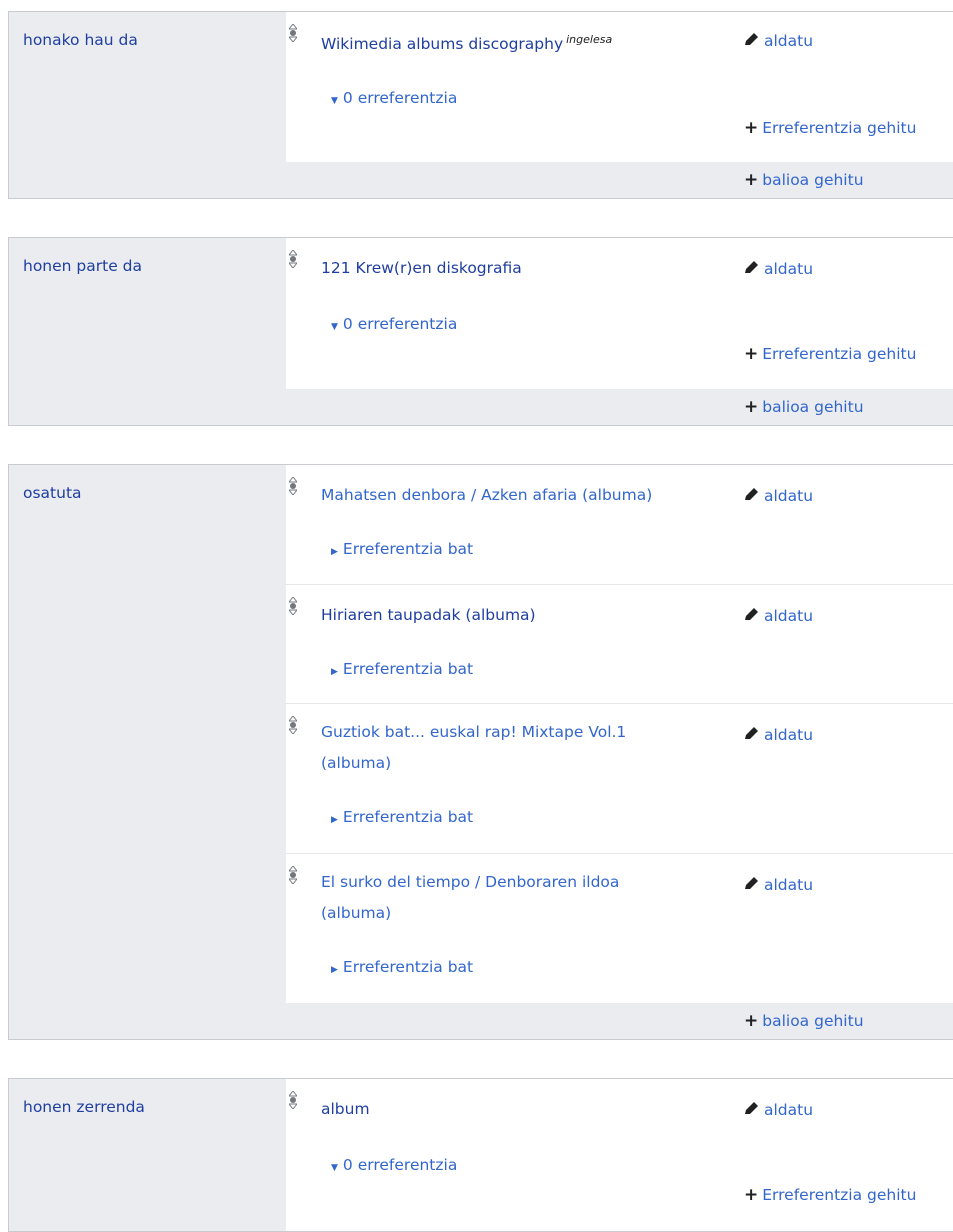 The image size is (953, 1232). I want to click on statement-value: Hiriaren taupadak (albuma), so click(526, 615).